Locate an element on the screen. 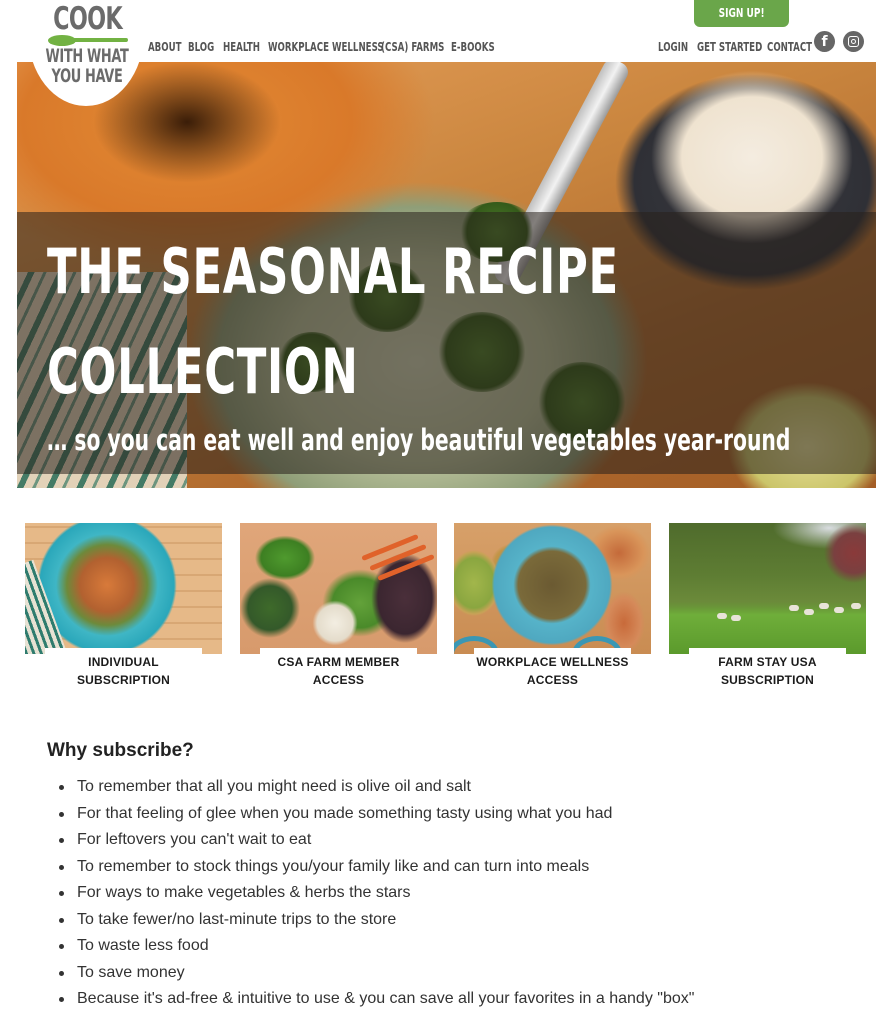  card-farm-stay-usa-subscription: FARM STAY USA SUBSCRIPTION is located at coordinates (767, 608).